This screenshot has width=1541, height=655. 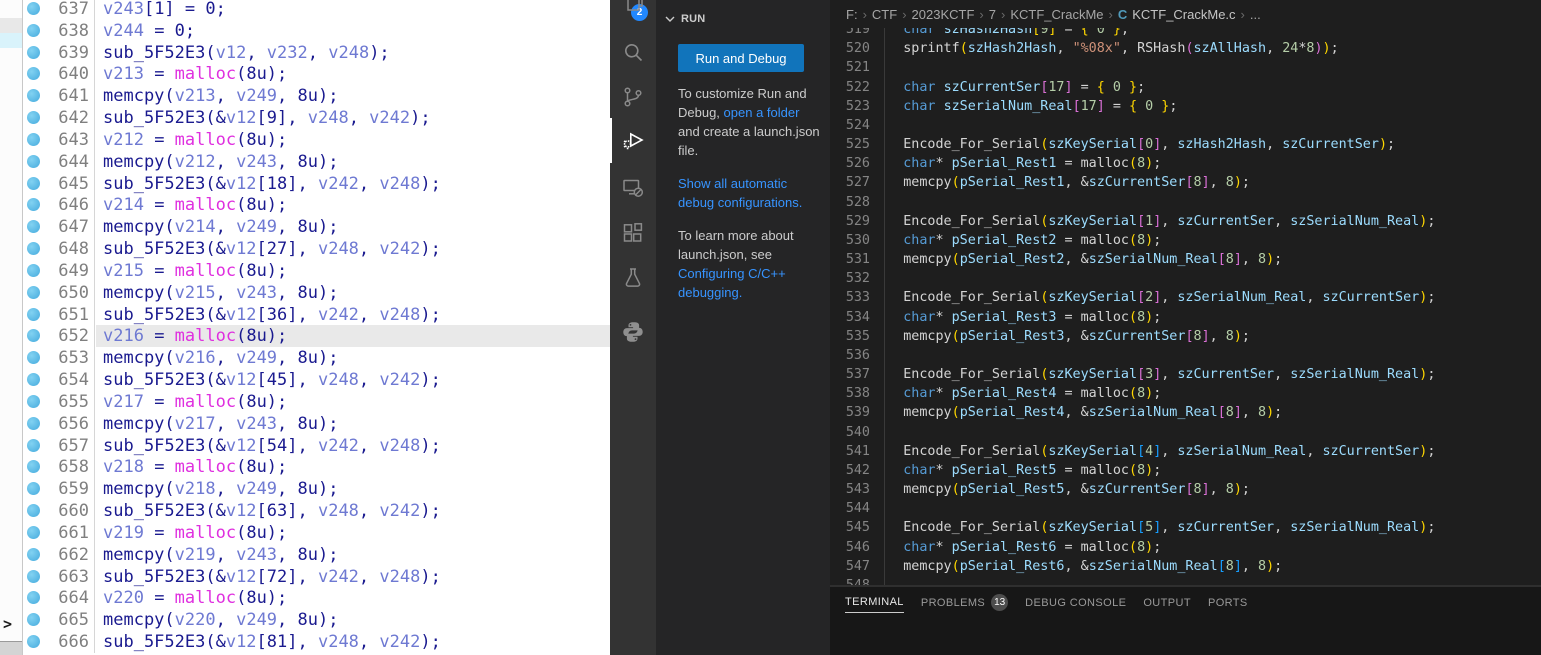 I want to click on testing-icon, so click(x=633, y=278).